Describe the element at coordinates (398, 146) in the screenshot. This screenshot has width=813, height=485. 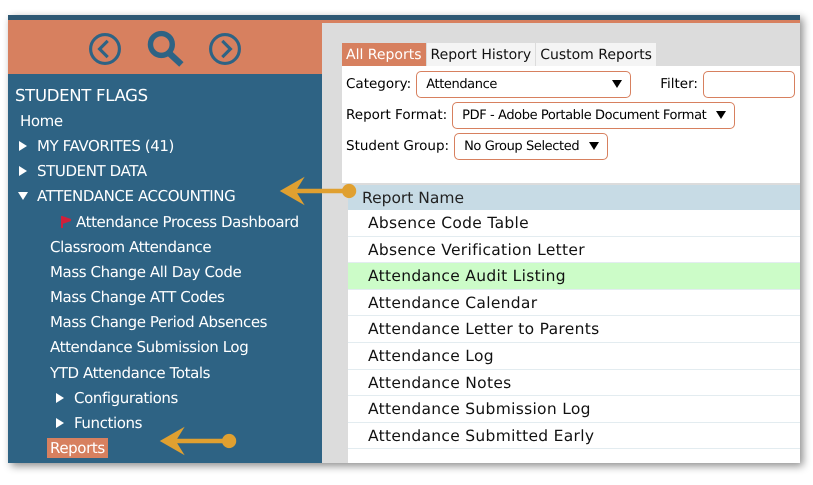
I see `field-label: Student Group:` at that location.